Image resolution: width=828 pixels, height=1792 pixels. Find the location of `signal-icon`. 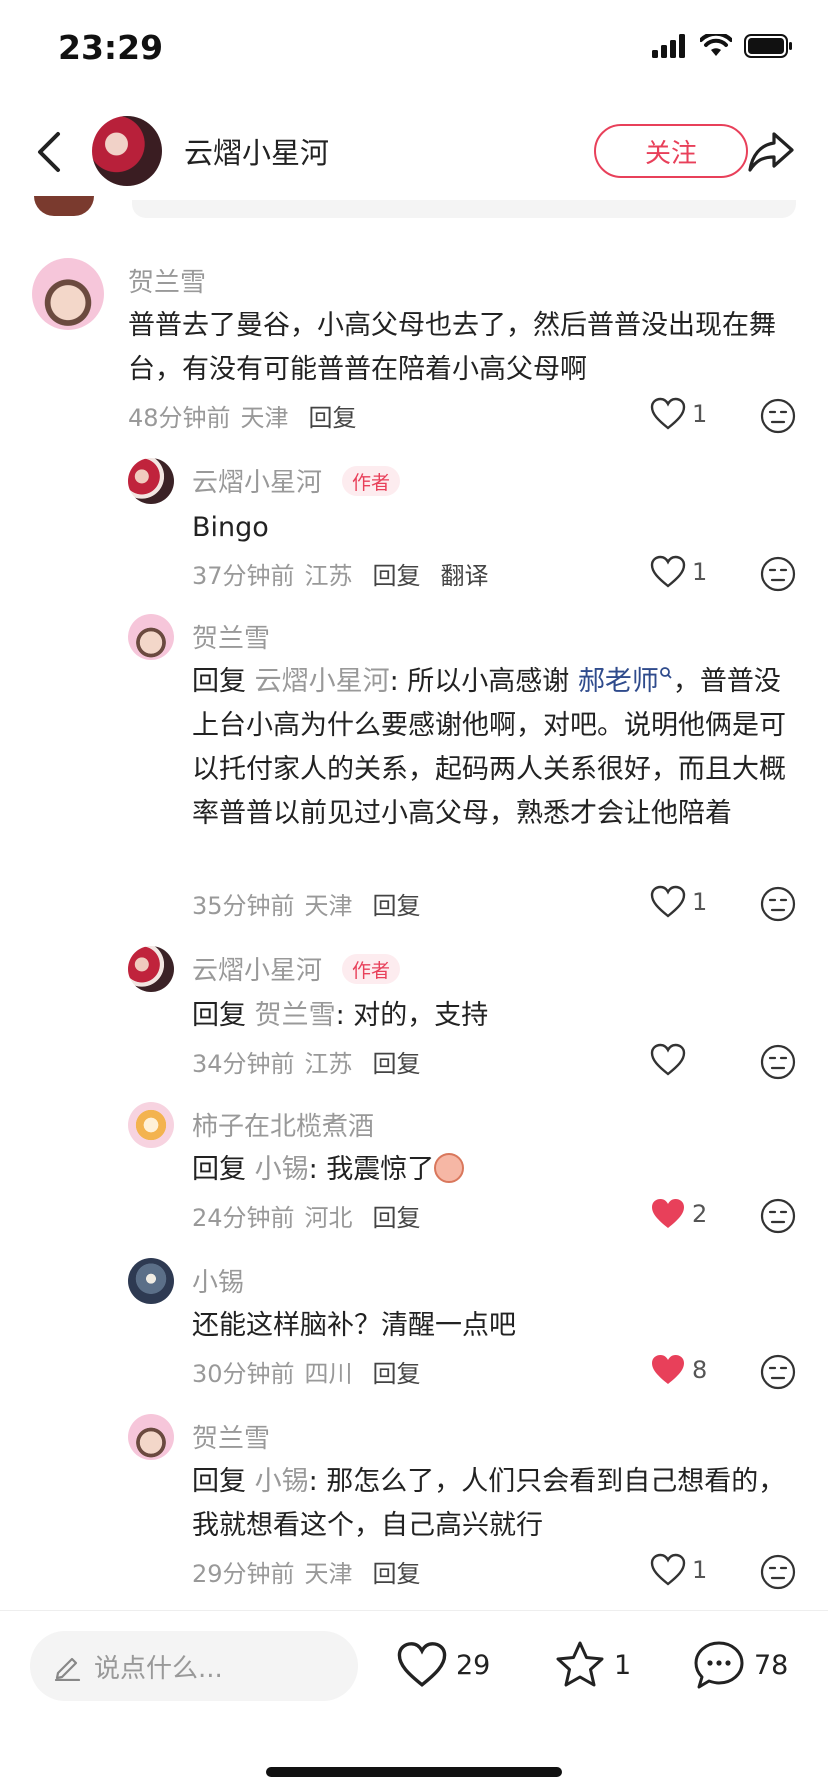

signal-icon is located at coordinates (668, 46).